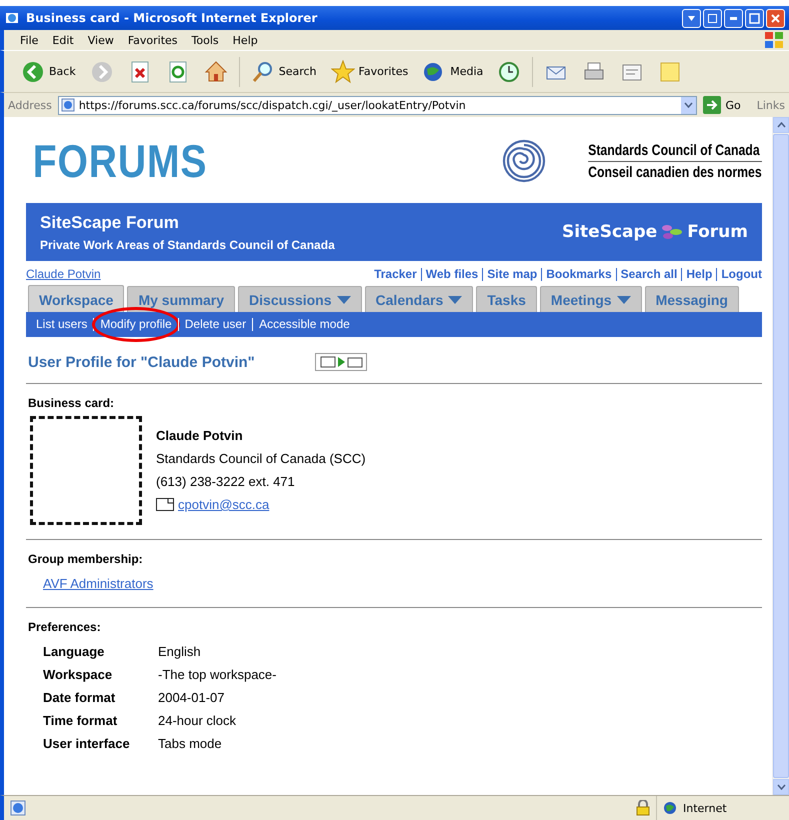 The image size is (789, 820). Describe the element at coordinates (739, 274) in the screenshot. I see `header-link: Logout` at that location.